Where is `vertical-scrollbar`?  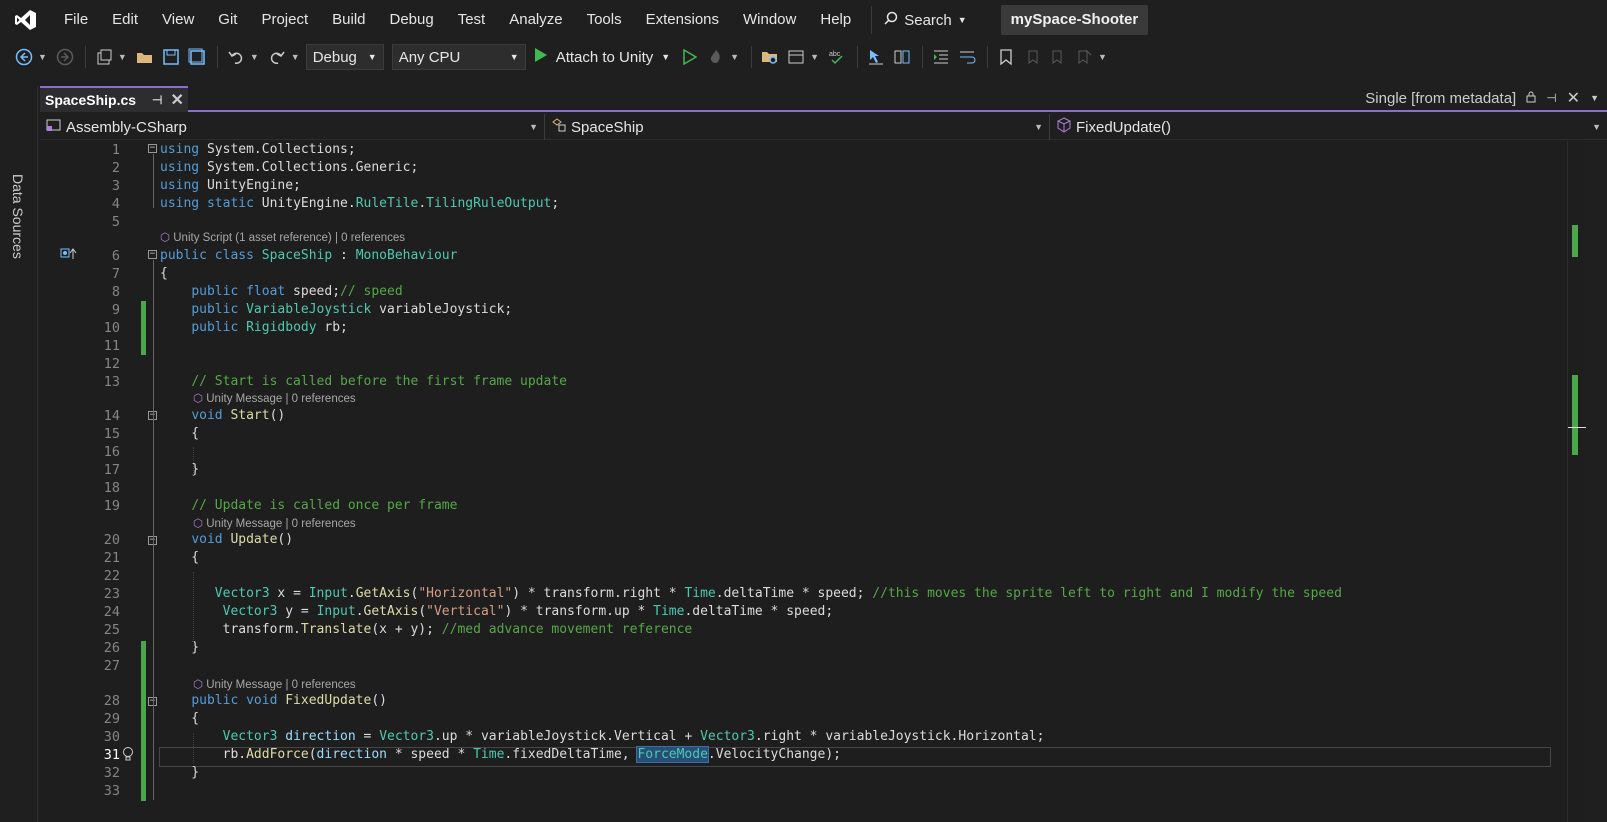
vertical-scrollbar is located at coordinates (1576, 481).